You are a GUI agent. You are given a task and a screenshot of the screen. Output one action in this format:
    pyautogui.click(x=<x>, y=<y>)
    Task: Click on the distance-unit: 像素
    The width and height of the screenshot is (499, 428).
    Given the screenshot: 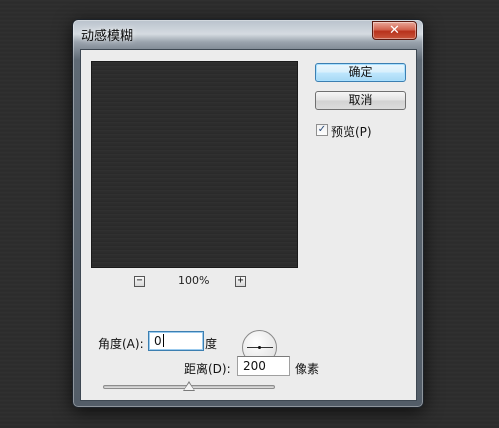 What is the action you would take?
    pyautogui.click(x=307, y=369)
    